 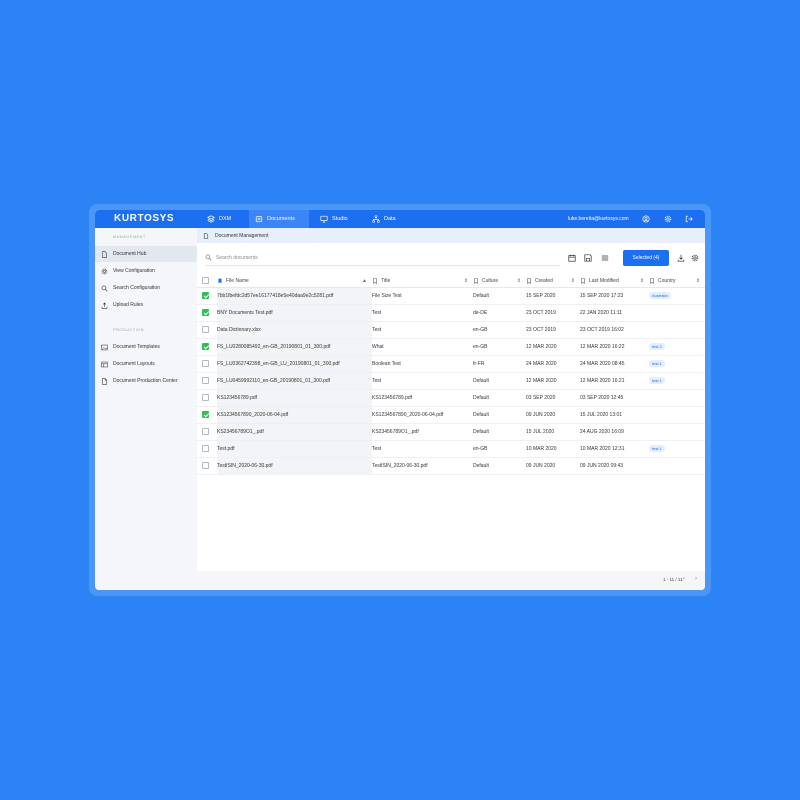 What do you see at coordinates (146, 254) in the screenshot?
I see `sidebar-item-document-hub: Document Hub` at bounding box center [146, 254].